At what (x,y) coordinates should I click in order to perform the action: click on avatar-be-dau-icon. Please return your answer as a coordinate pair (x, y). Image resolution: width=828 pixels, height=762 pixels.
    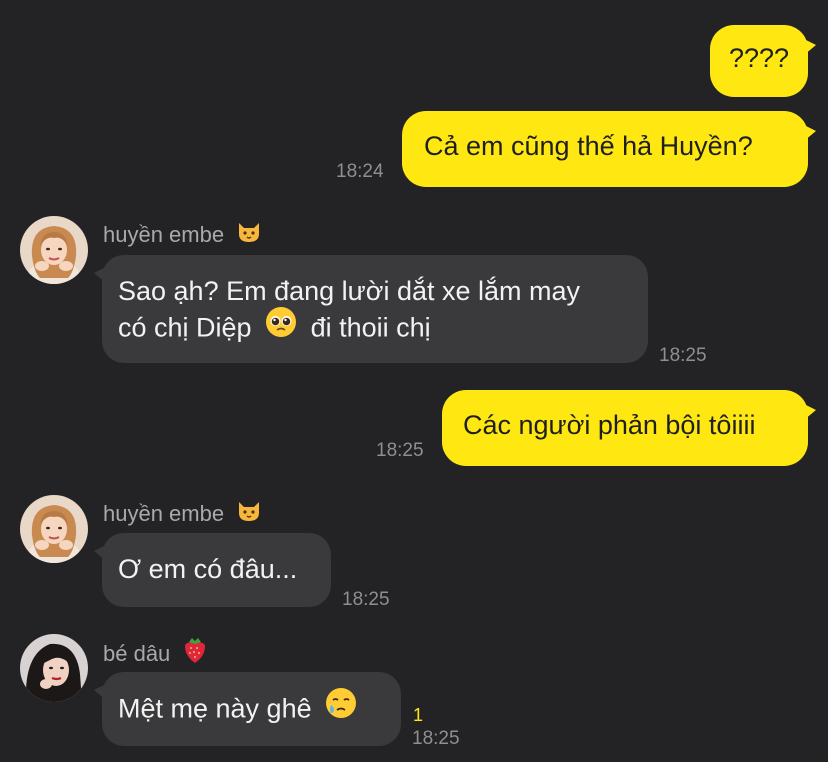
    Looking at the image, I should click on (54, 668).